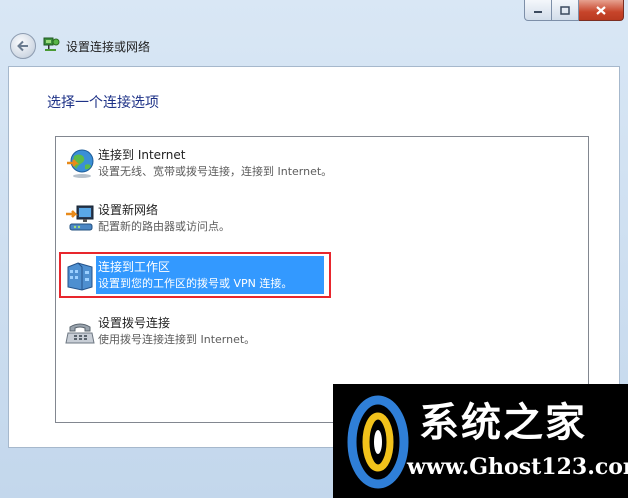  Describe the element at coordinates (103, 103) in the screenshot. I see `page-heading: 选择一个连接选项` at that location.